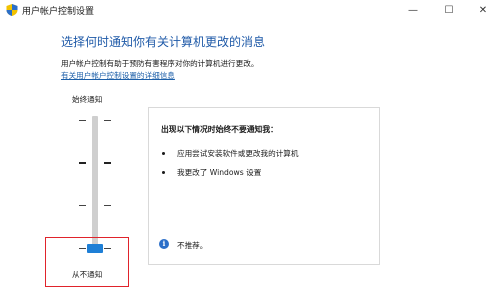  I want to click on page-heading: 选择何时通知你有关计算机更改的消息, so click(163, 42).